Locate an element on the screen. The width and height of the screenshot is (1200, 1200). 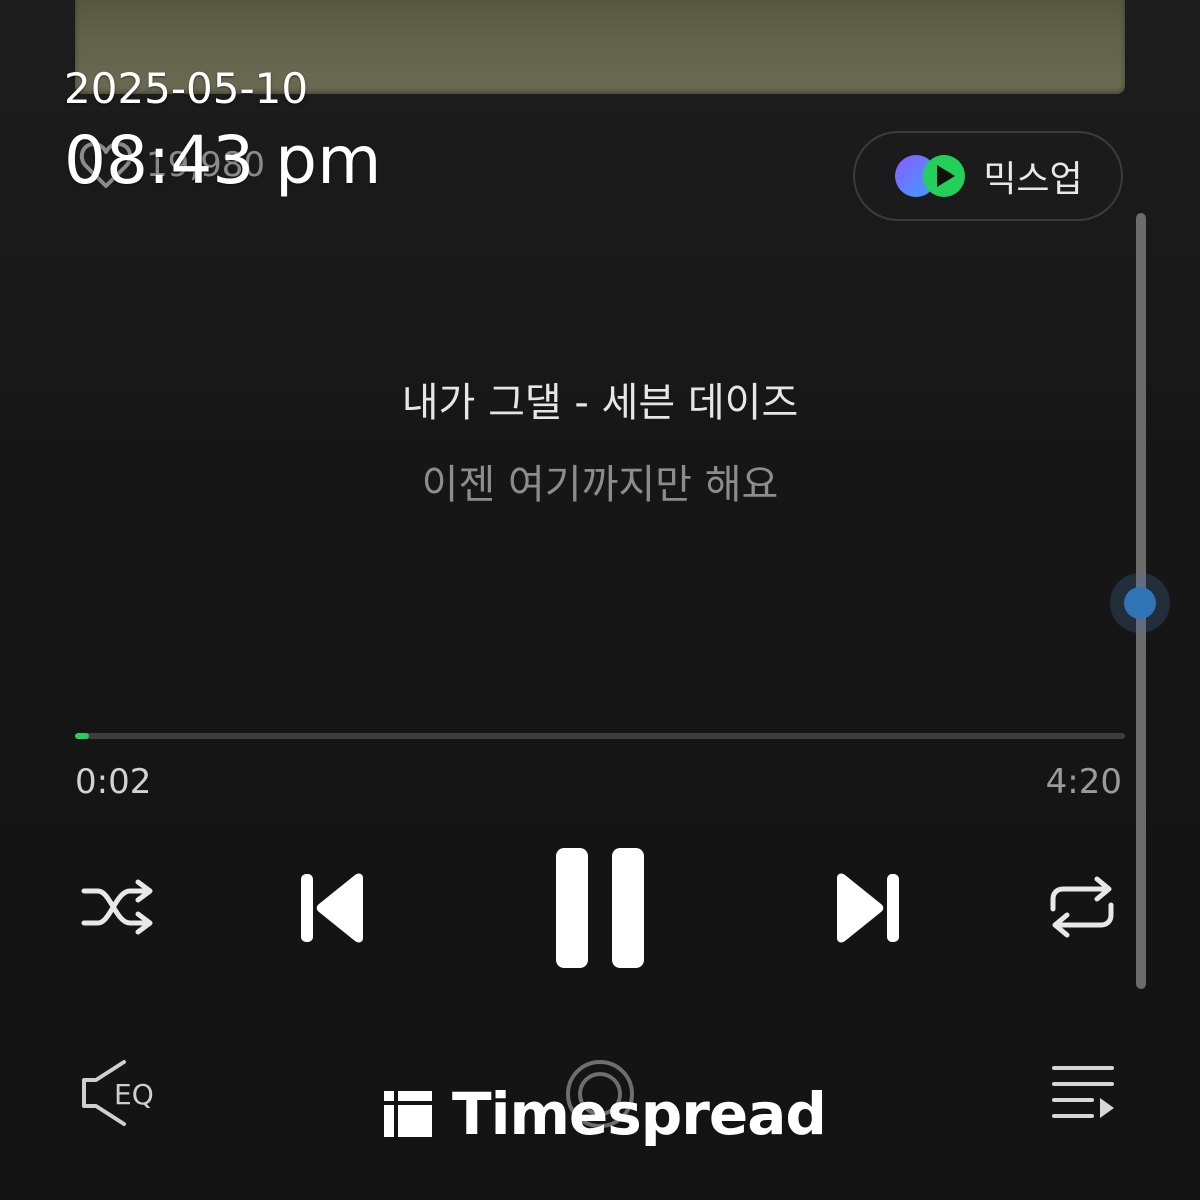
skip-next-icon is located at coordinates (868, 908).